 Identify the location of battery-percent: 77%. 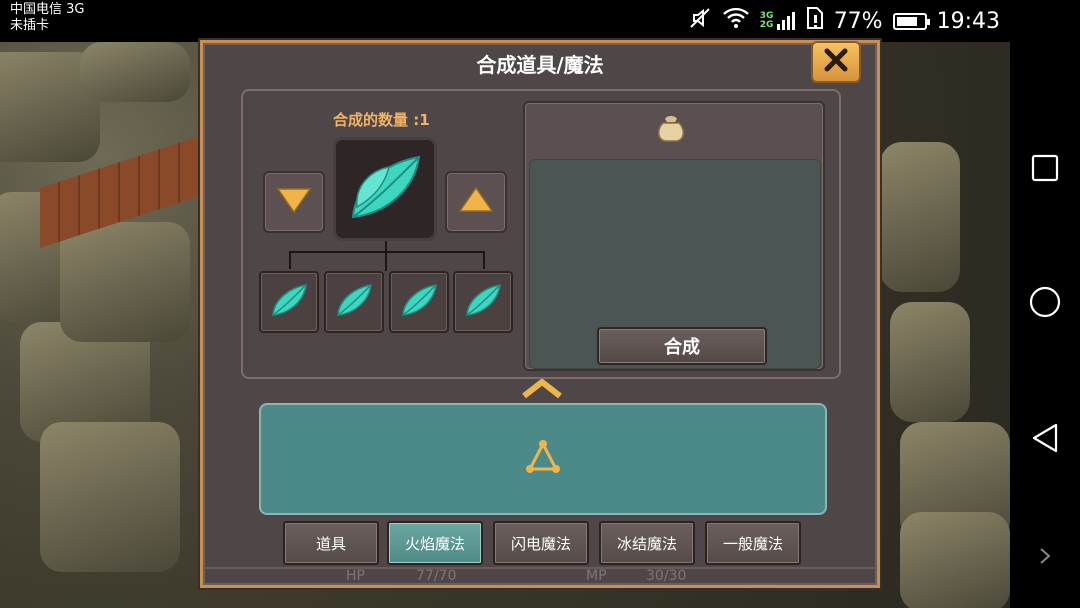
(858, 21).